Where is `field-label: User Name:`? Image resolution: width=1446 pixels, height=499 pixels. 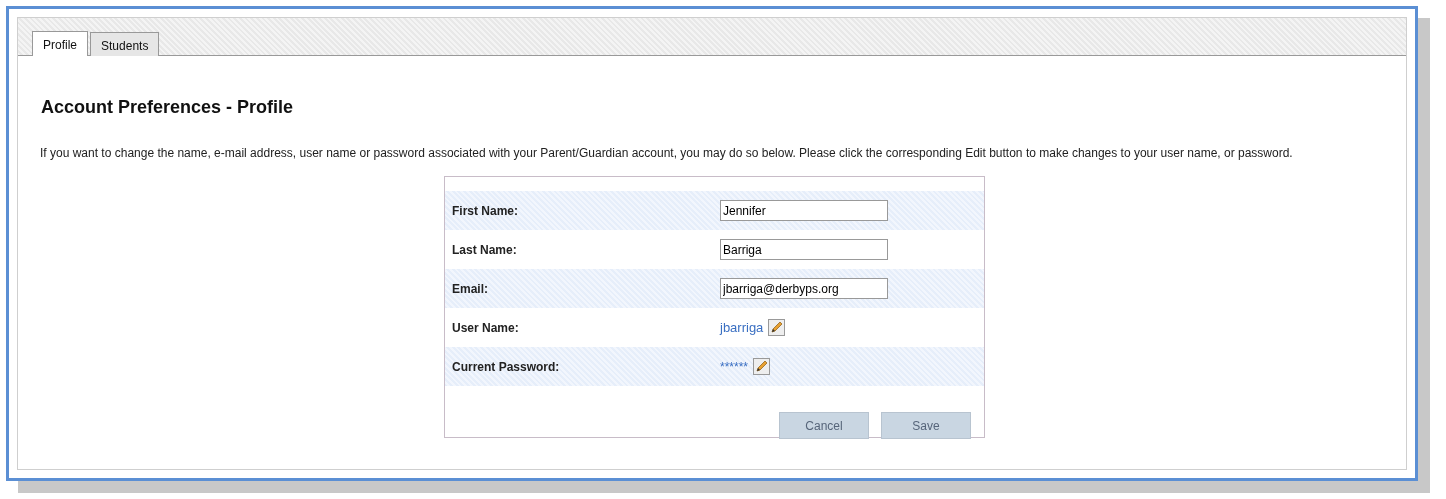
field-label: User Name: is located at coordinates (486, 328).